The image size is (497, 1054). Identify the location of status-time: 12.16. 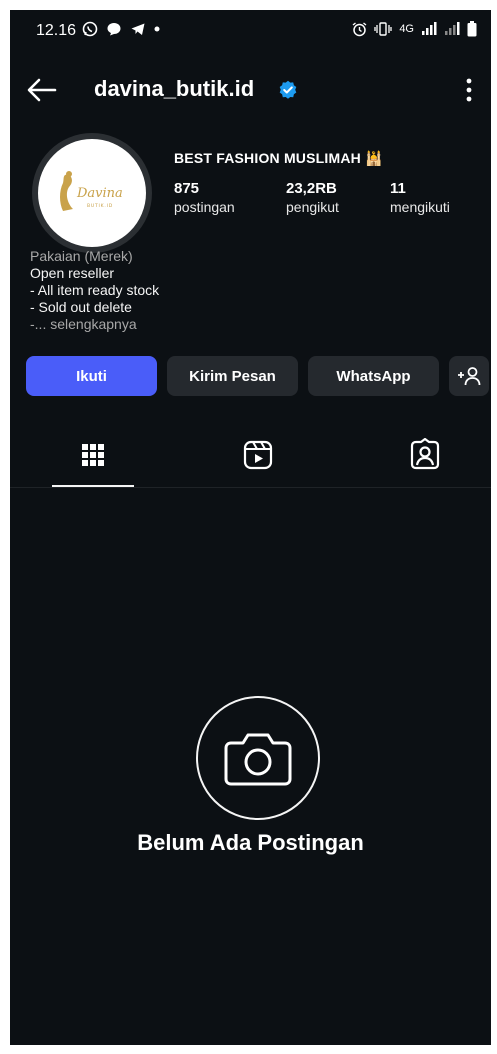
(56, 30).